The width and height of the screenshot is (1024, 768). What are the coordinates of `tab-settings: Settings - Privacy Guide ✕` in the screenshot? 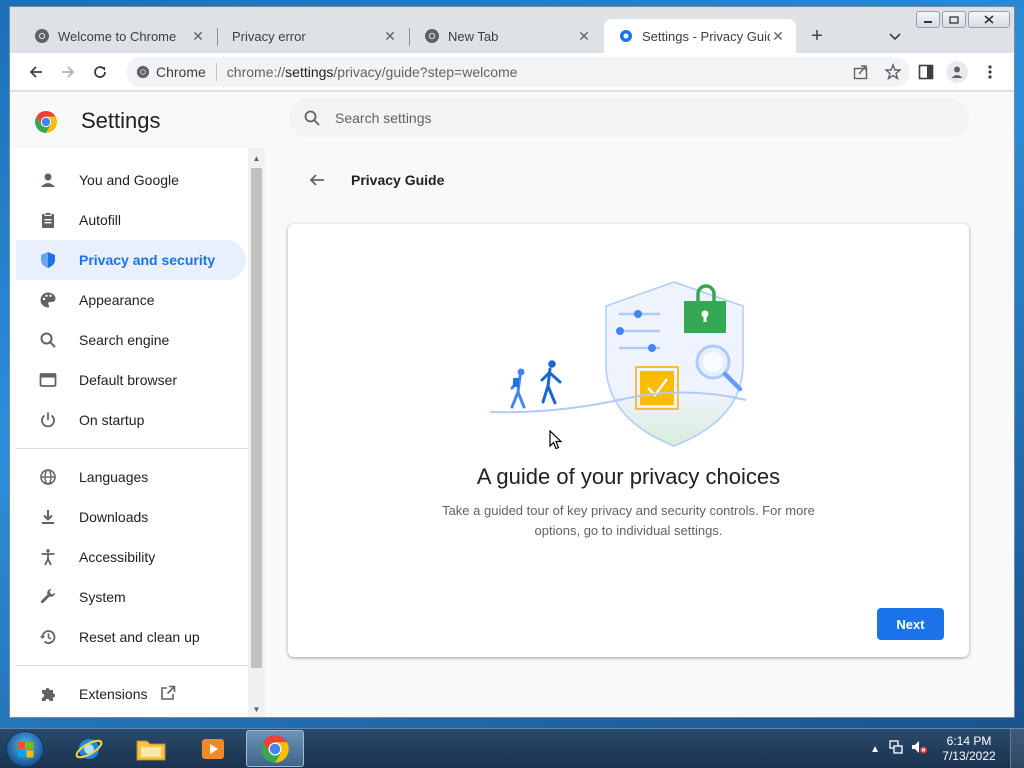 It's located at (700, 36).